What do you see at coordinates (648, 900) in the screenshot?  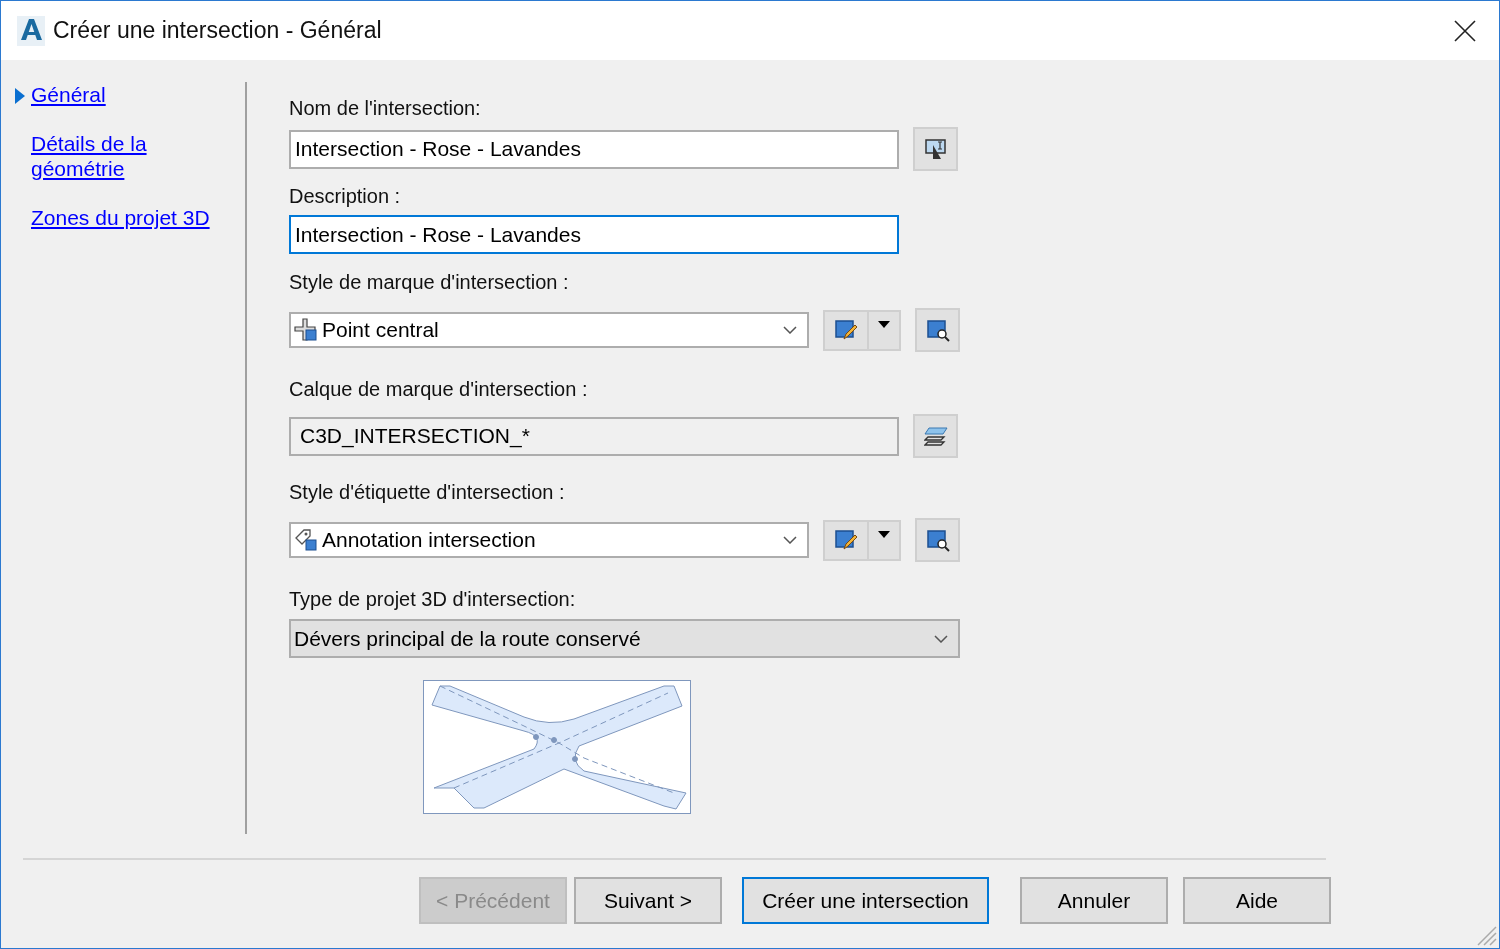 I see `dialog-button: Suivant >` at bounding box center [648, 900].